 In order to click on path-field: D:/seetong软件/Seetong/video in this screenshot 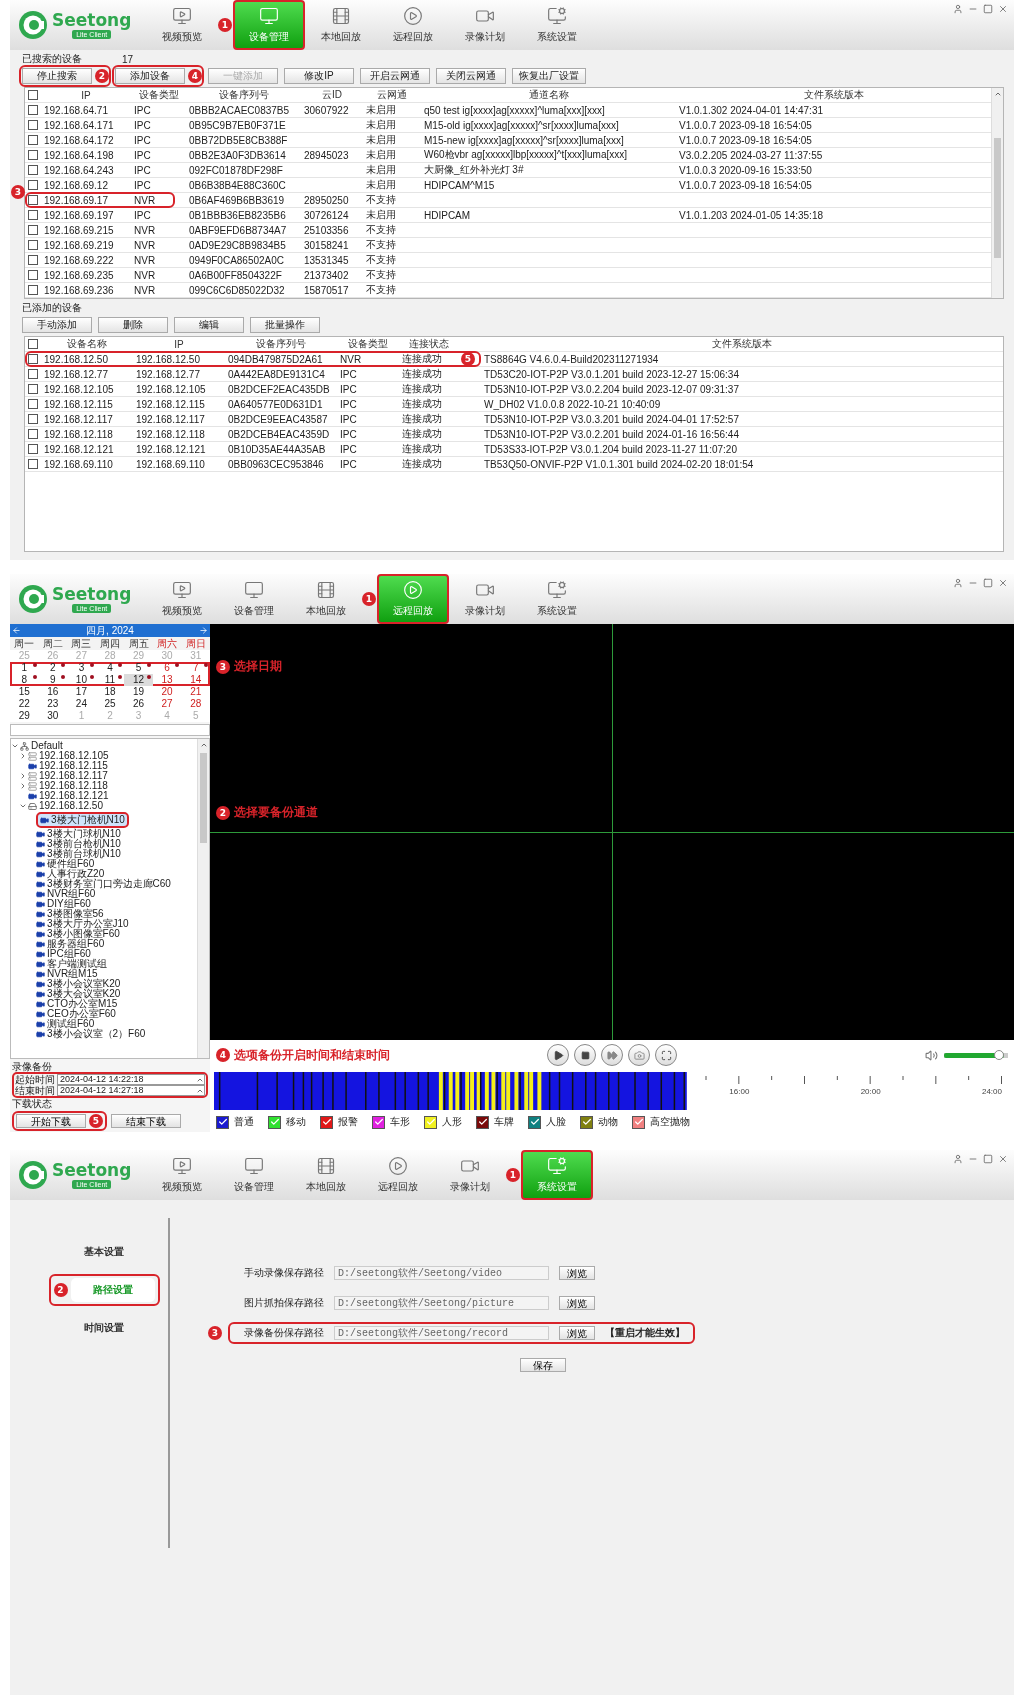, I will do `click(441, 1273)`.